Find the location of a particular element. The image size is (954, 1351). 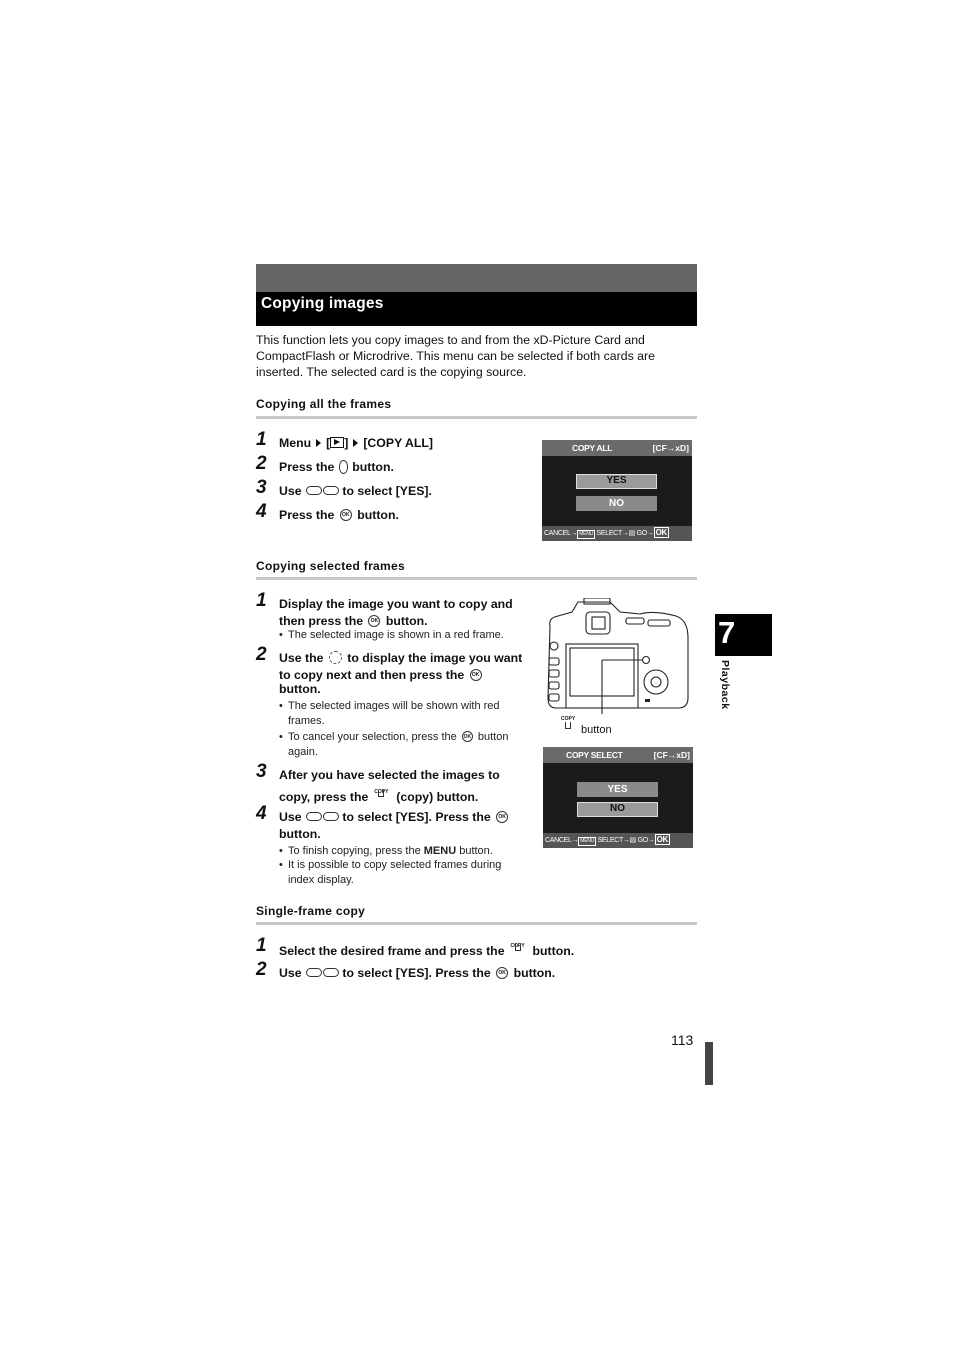

chapter-number: 7 is located at coordinates (727, 632).